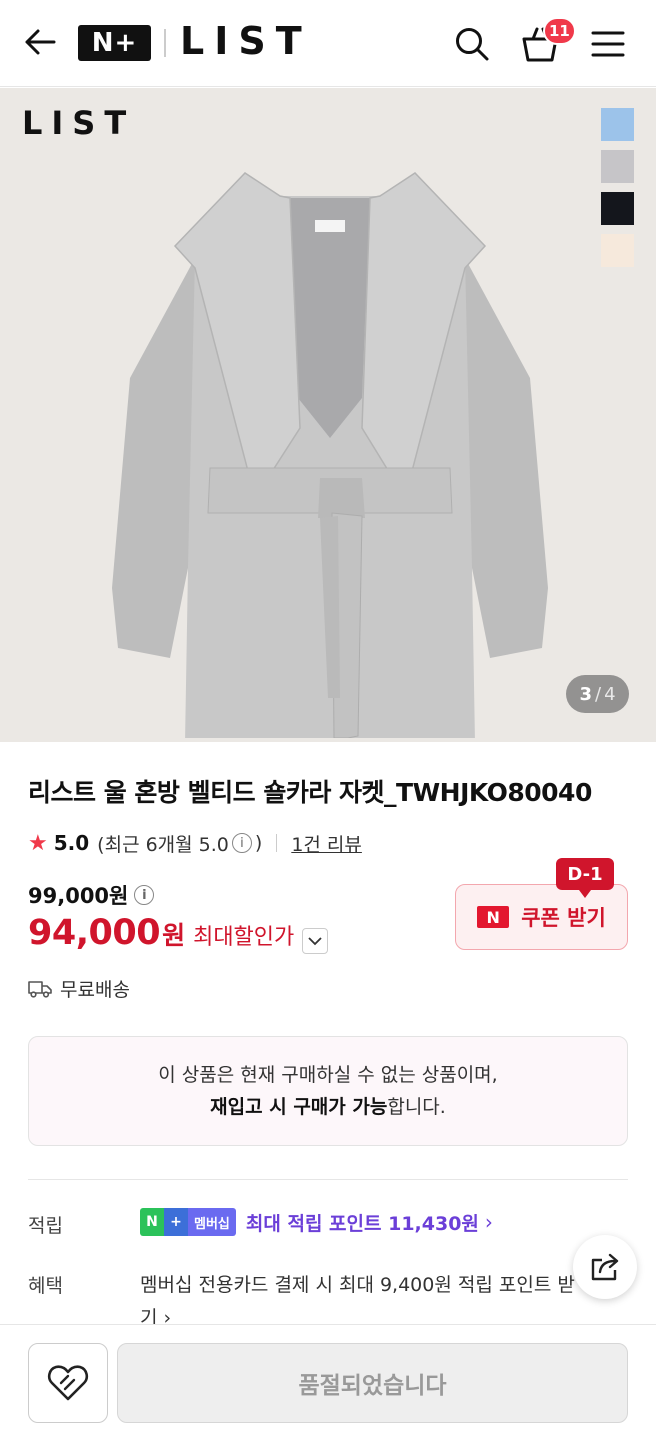 Image resolution: width=656 pixels, height=1440 pixels. Describe the element at coordinates (617, 250) in the screenshot. I see `color-swatch-cream` at that location.